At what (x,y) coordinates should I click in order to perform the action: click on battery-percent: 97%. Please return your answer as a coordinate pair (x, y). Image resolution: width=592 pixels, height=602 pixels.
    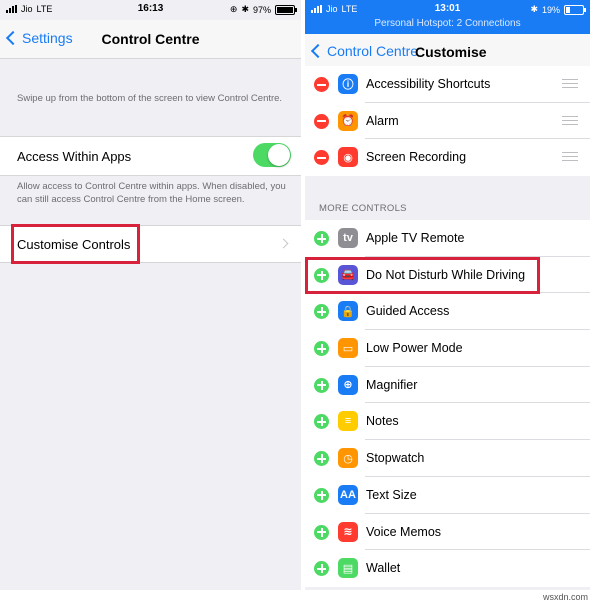
    Looking at the image, I should click on (261, 9).